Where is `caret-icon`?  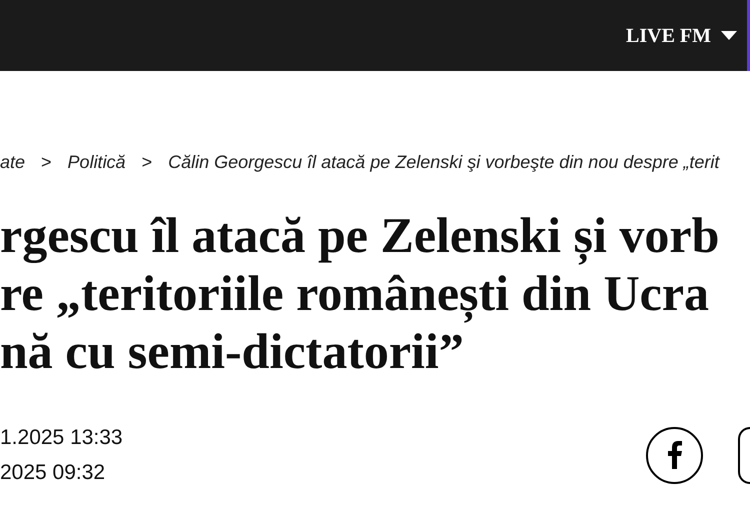
caret-icon is located at coordinates (729, 35).